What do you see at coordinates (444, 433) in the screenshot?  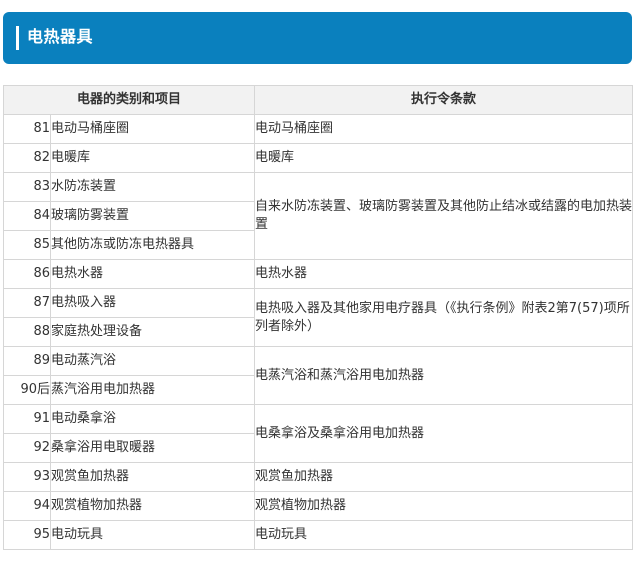 I see `rule-clause: 电桑拿浴及桑拿浴用电加热器` at bounding box center [444, 433].